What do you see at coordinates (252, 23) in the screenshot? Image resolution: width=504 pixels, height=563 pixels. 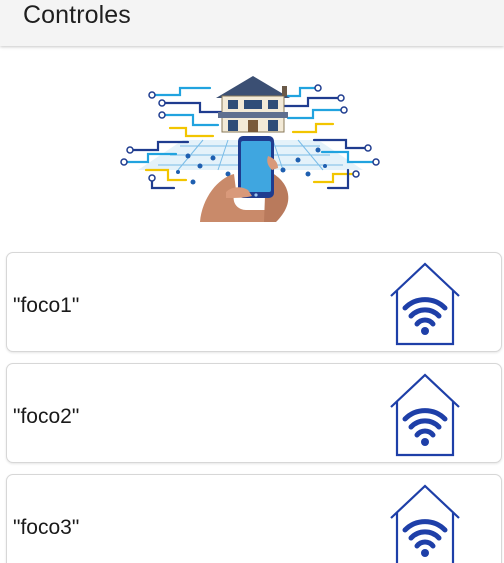 I see `app-bar: Controles` at bounding box center [252, 23].